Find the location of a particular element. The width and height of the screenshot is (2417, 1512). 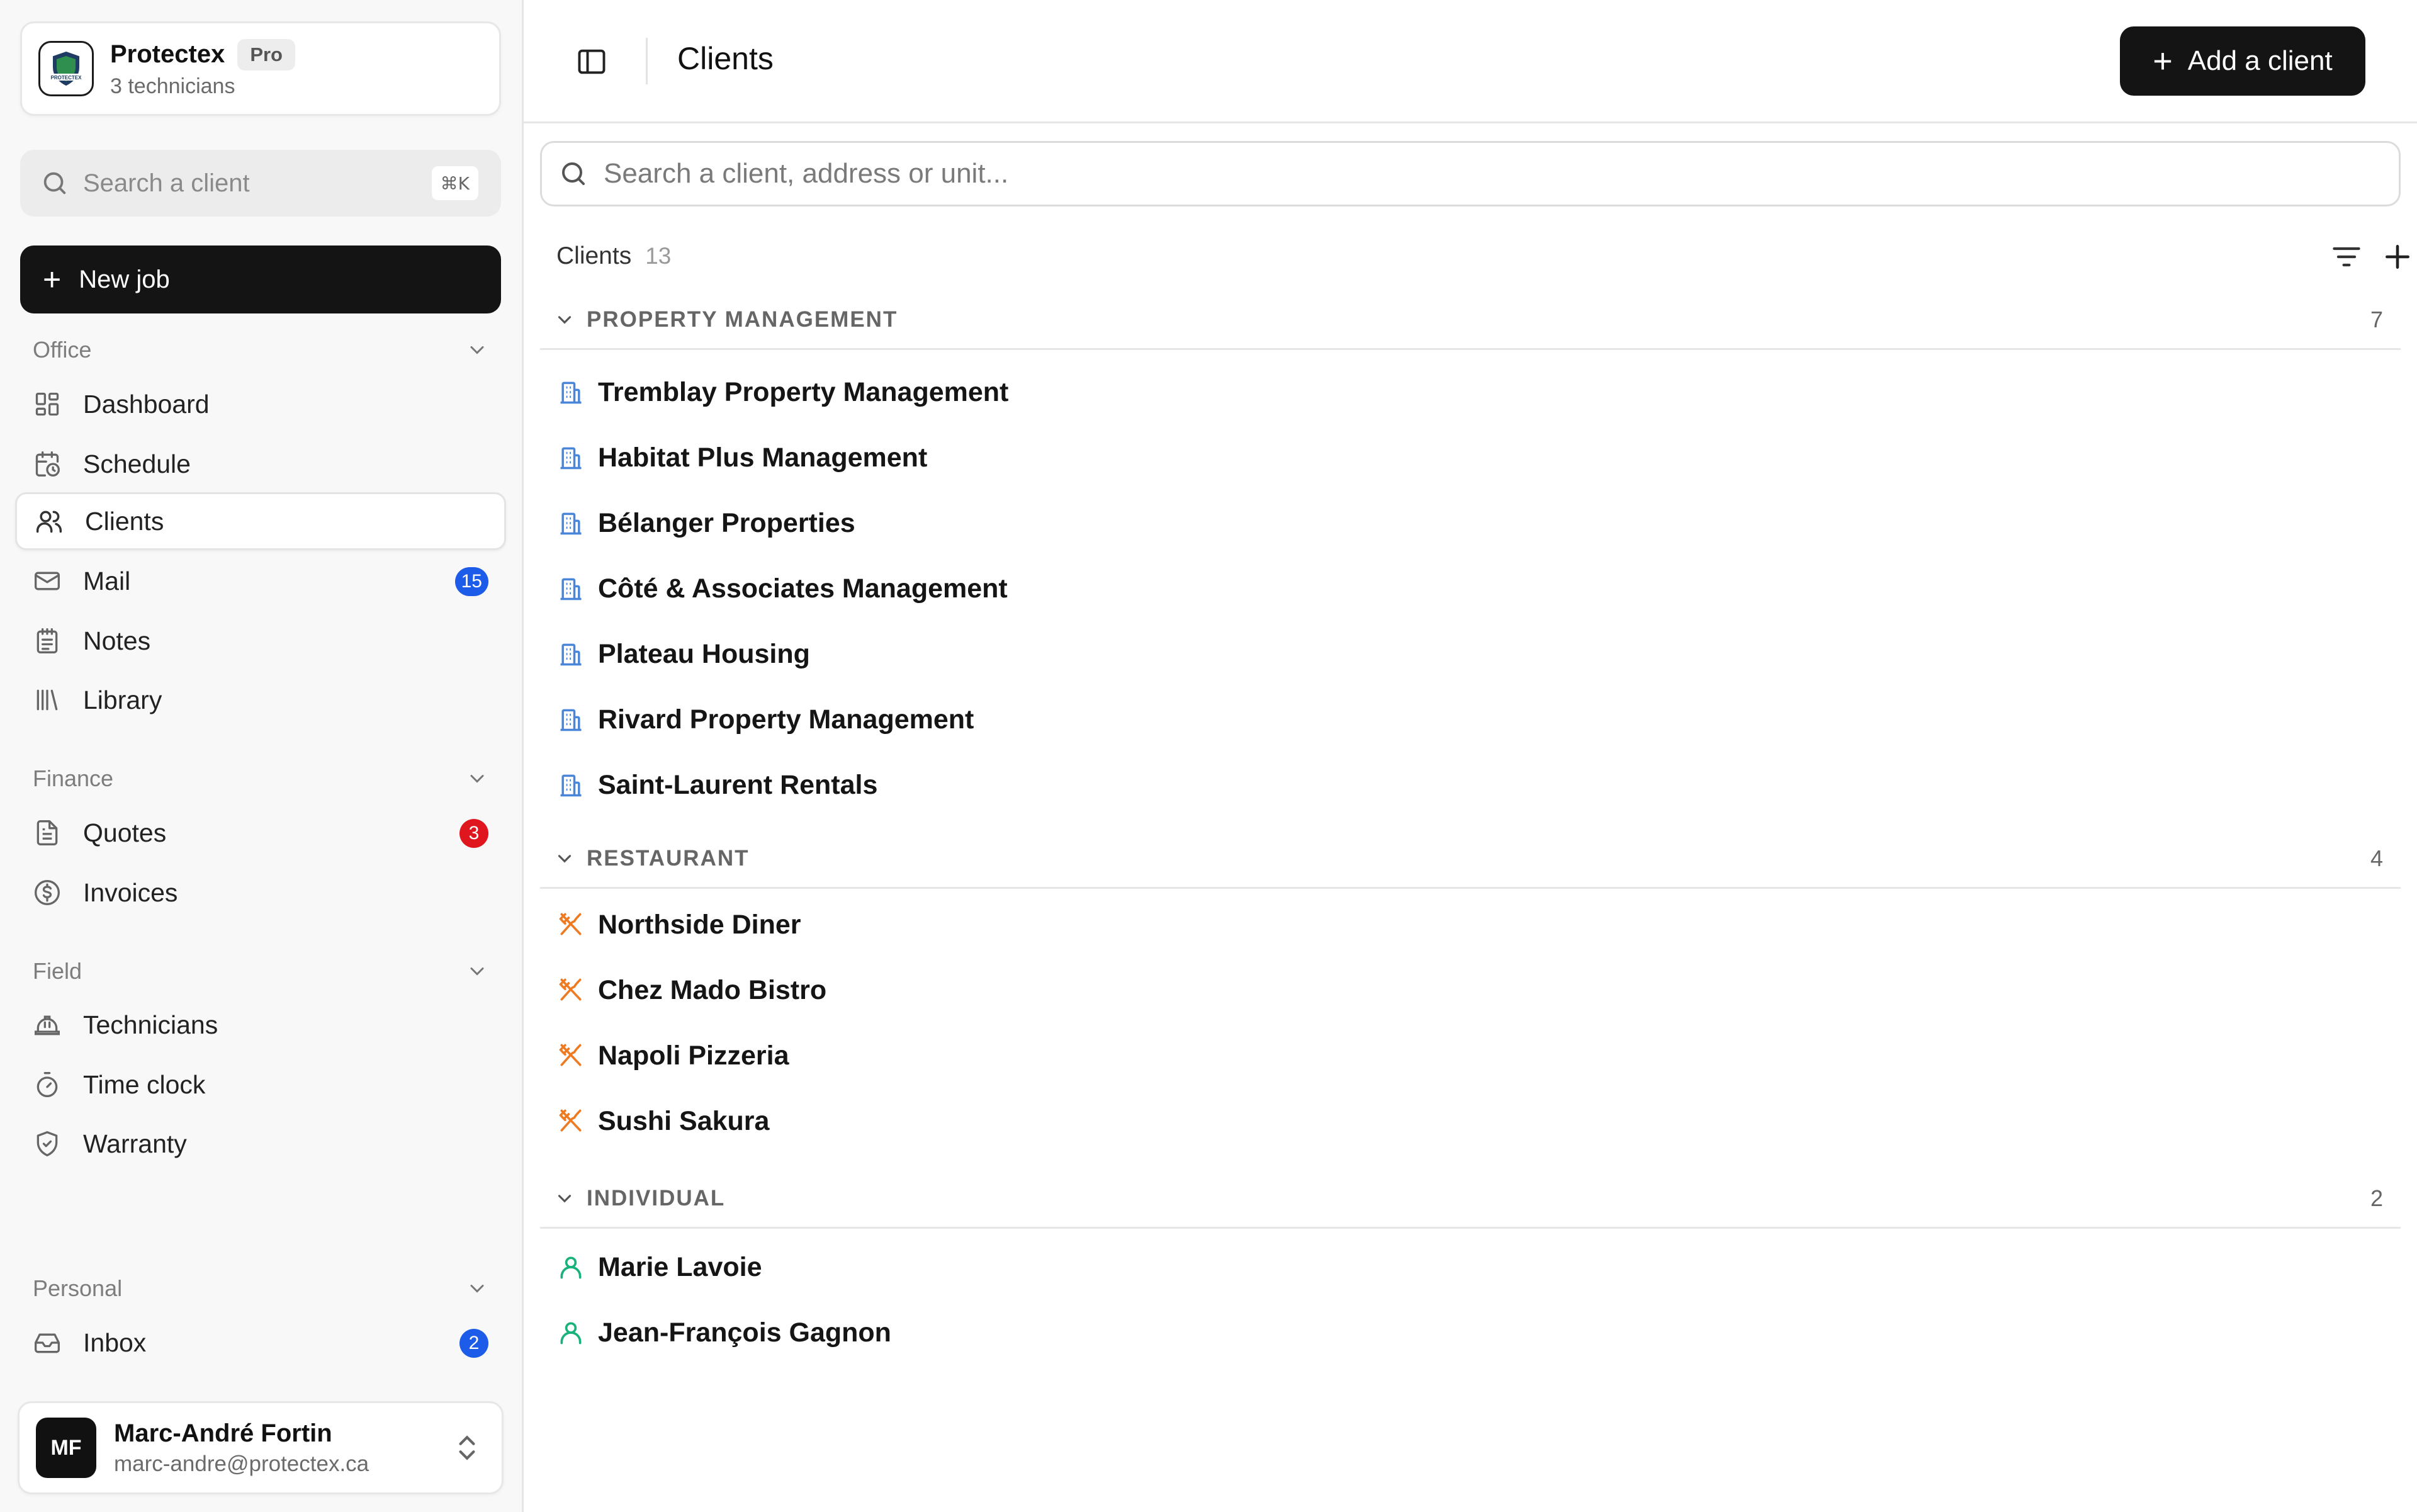

client-name: Chez Mado Bistro is located at coordinates (712, 989).